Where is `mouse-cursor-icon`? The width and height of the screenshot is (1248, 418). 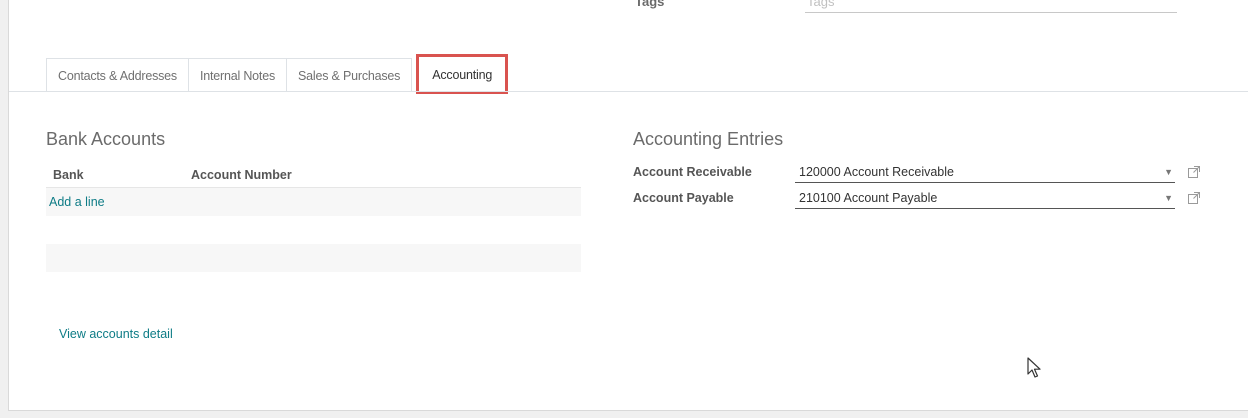
mouse-cursor-icon is located at coordinates (1034, 370).